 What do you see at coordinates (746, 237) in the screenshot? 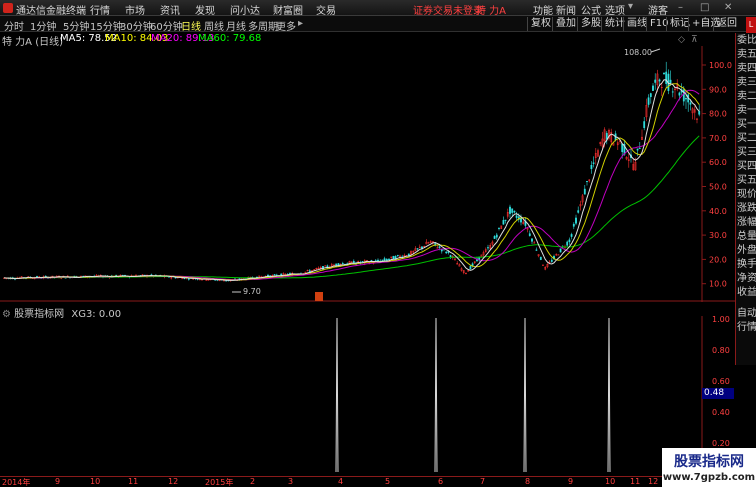
I see `side-item-14: 总量` at bounding box center [746, 237].